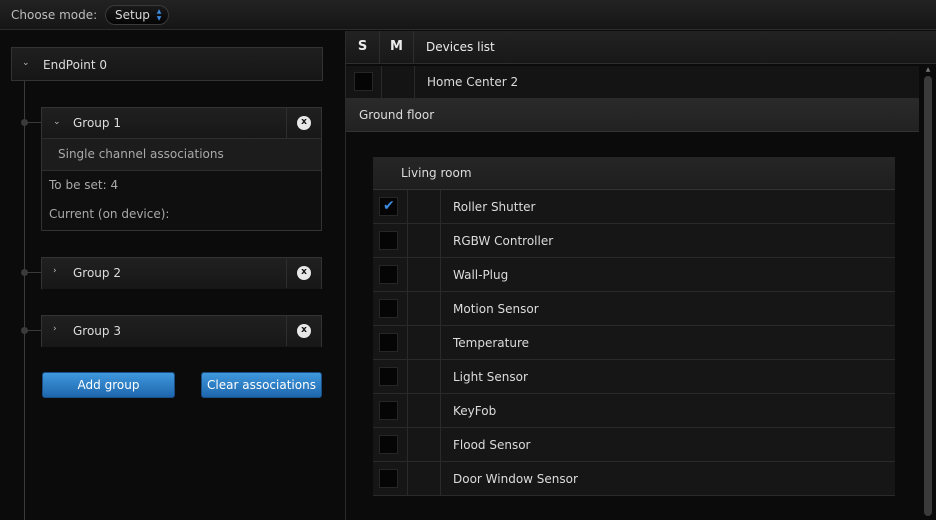  I want to click on device-name: KeyFob, so click(475, 411).